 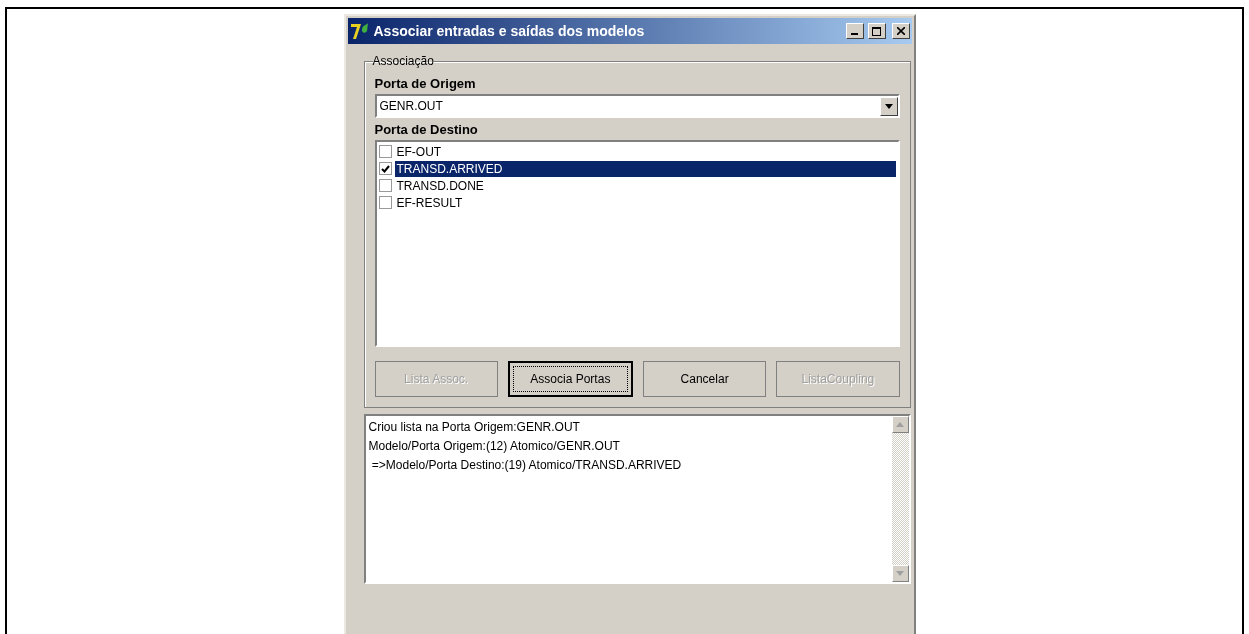 I want to click on list-item: EF-RESULT, so click(x=645, y=202).